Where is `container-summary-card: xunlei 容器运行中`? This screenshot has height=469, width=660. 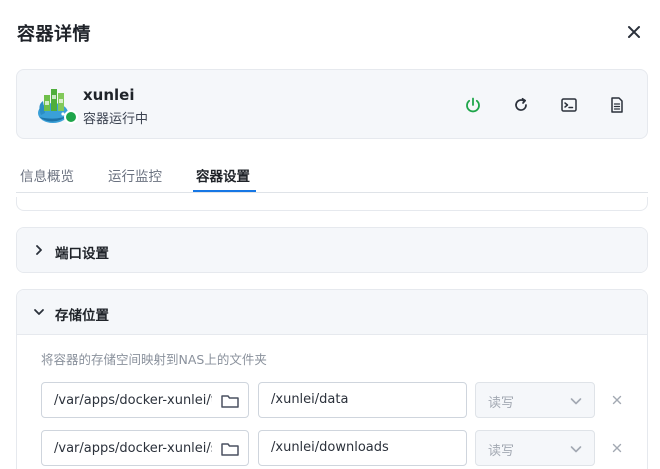 container-summary-card: xunlei 容器运行中 is located at coordinates (332, 104).